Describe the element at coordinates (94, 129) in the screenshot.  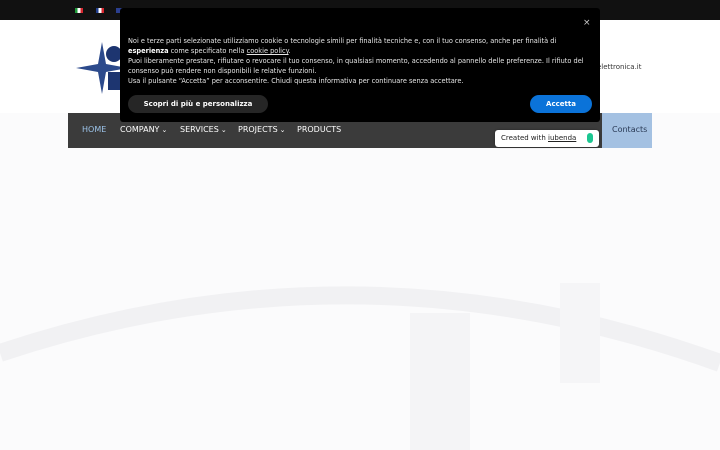
I see `nav-home: HOME` at that location.